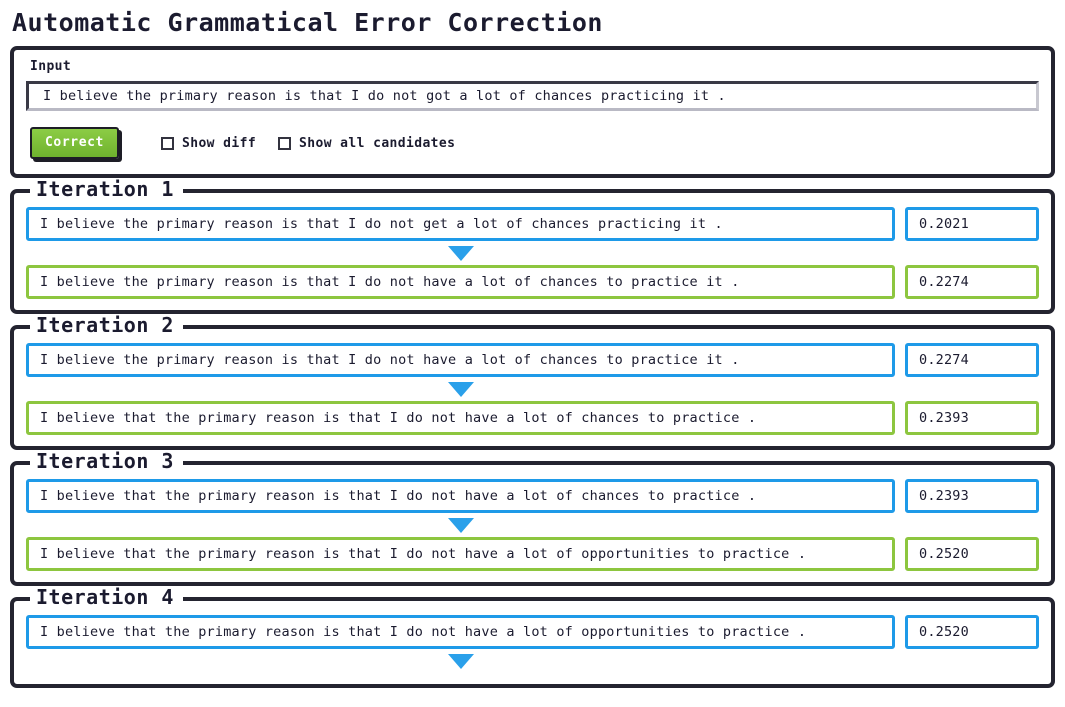  Describe the element at coordinates (532, 143) in the screenshot. I see `controls-row: Correct Show diff Show all candidates` at that location.